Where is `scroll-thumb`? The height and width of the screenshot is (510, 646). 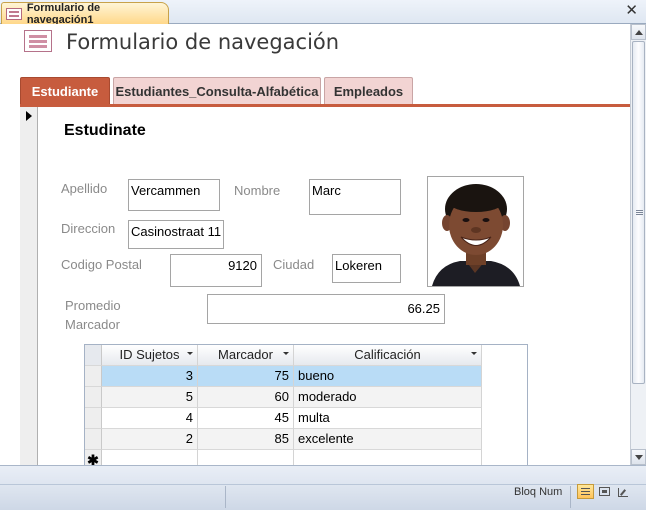
scroll-thumb is located at coordinates (638, 212).